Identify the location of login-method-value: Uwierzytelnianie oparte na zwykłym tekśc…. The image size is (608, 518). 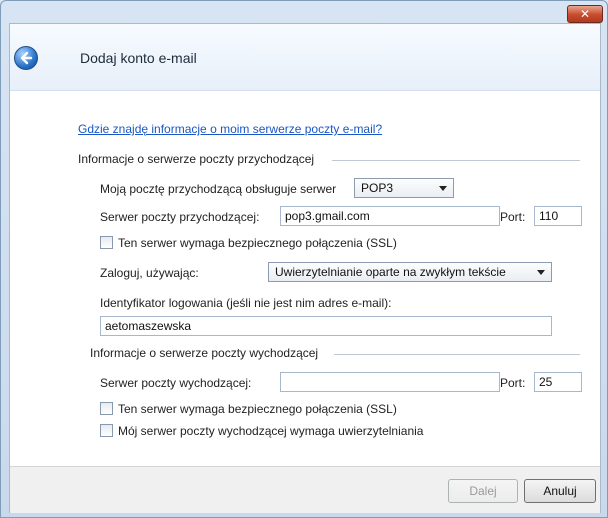
(390, 272).